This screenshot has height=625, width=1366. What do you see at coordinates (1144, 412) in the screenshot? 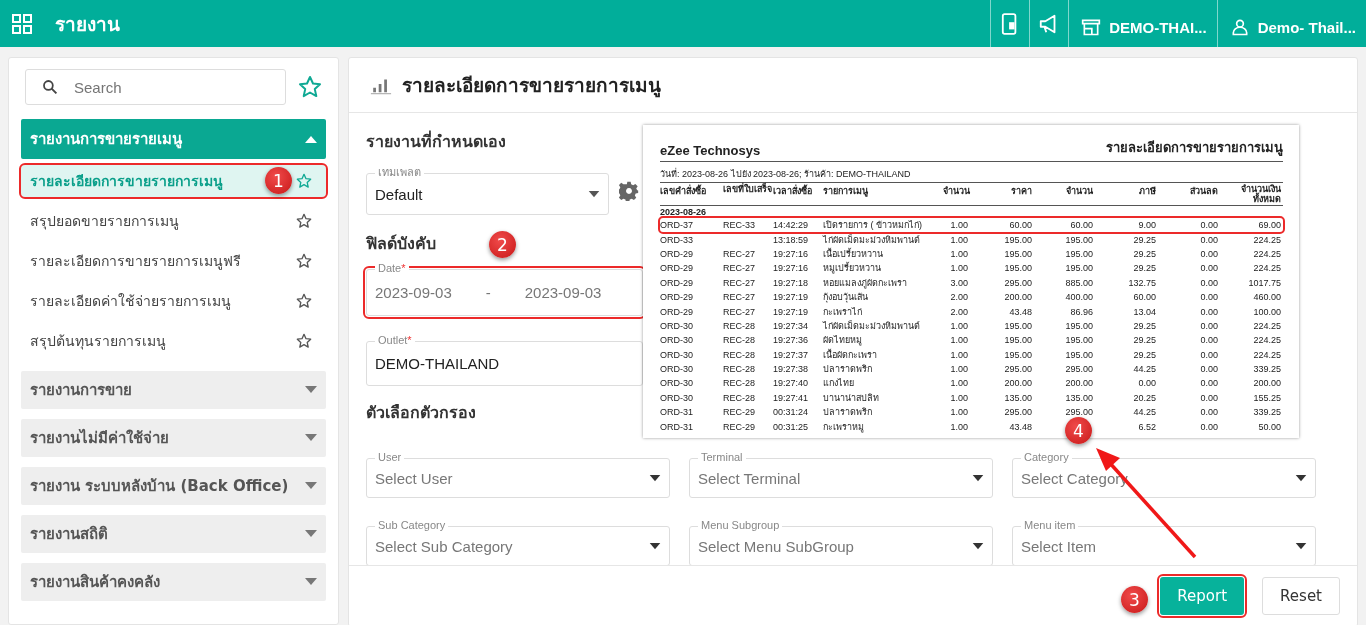
I see `table-cell: 44.25` at bounding box center [1144, 412].